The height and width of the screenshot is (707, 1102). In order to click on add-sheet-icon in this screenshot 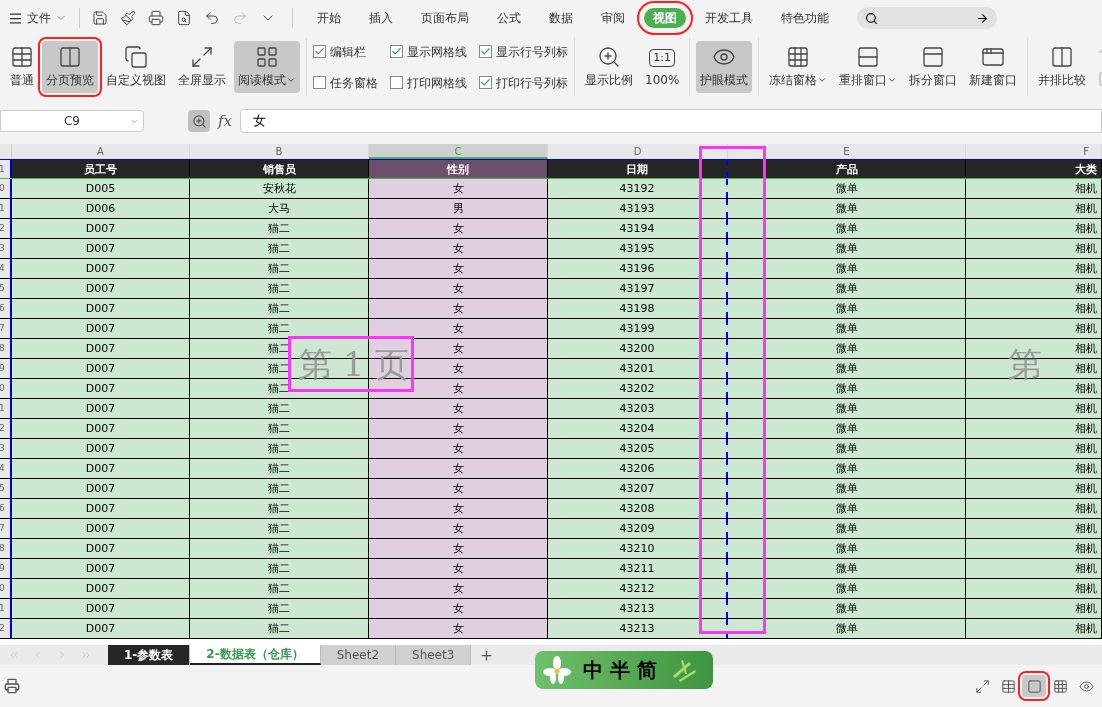, I will do `click(487, 655)`.